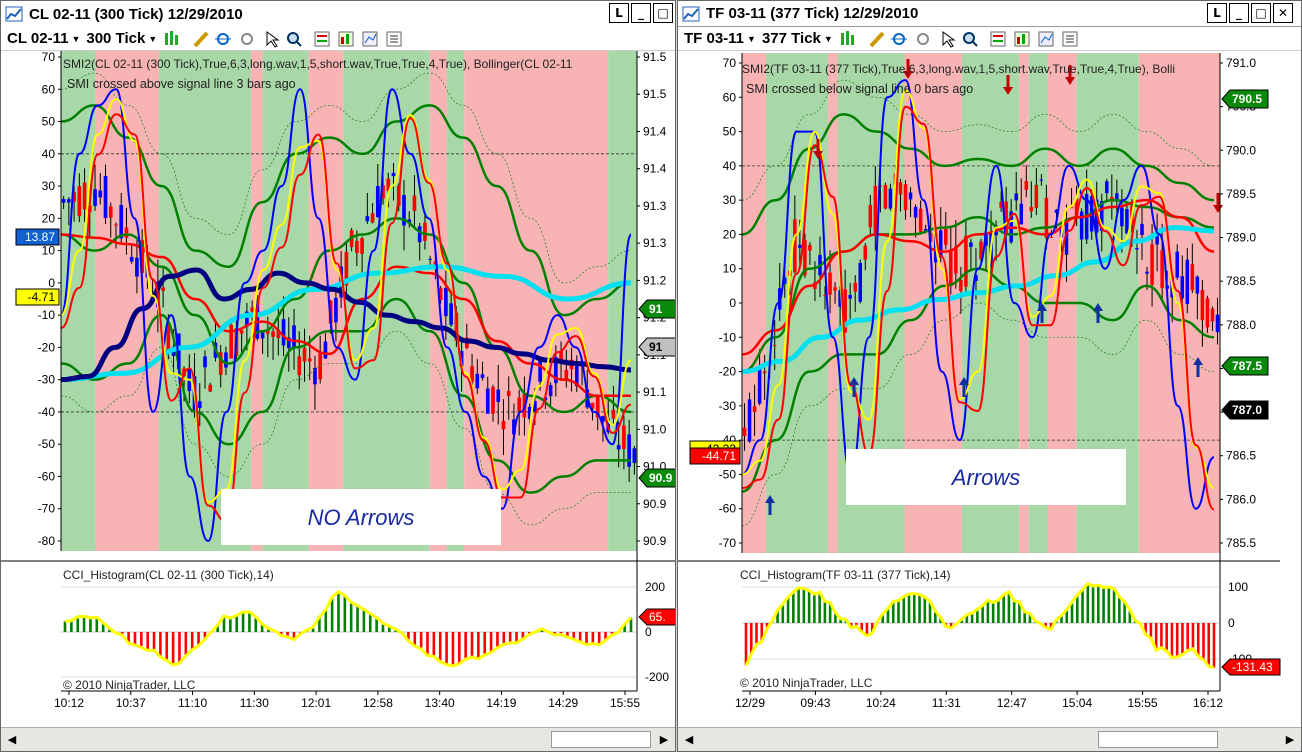 This screenshot has width=1302, height=752. What do you see at coordinates (43, 38) in the screenshot?
I see `instrument-selector: CL 02-11 ▼` at bounding box center [43, 38].